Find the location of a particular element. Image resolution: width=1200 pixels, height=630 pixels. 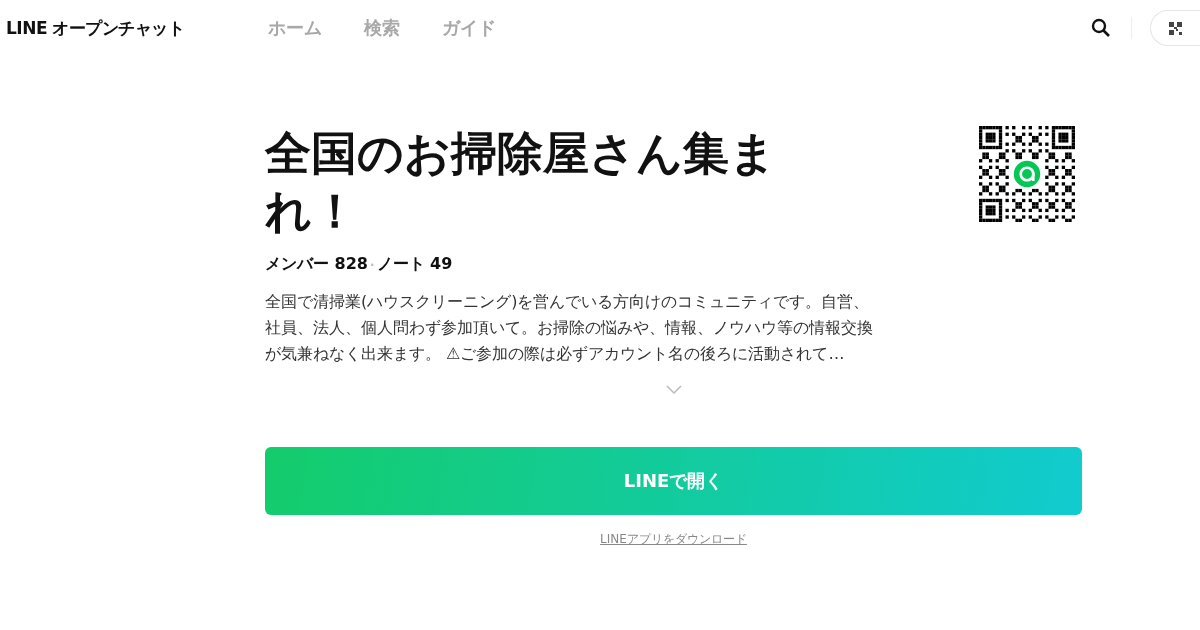

note-count: ノート 49 is located at coordinates (414, 264).